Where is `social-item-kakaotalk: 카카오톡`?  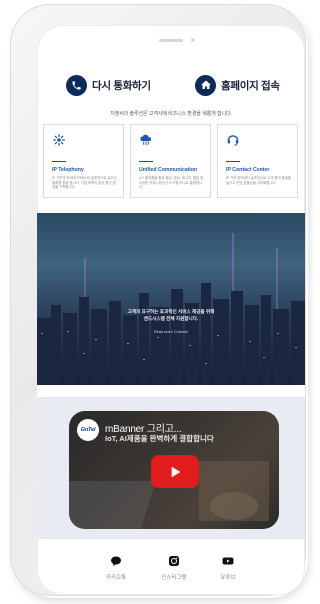
social-item-kakaotalk: 카카오톡 is located at coordinates (116, 568).